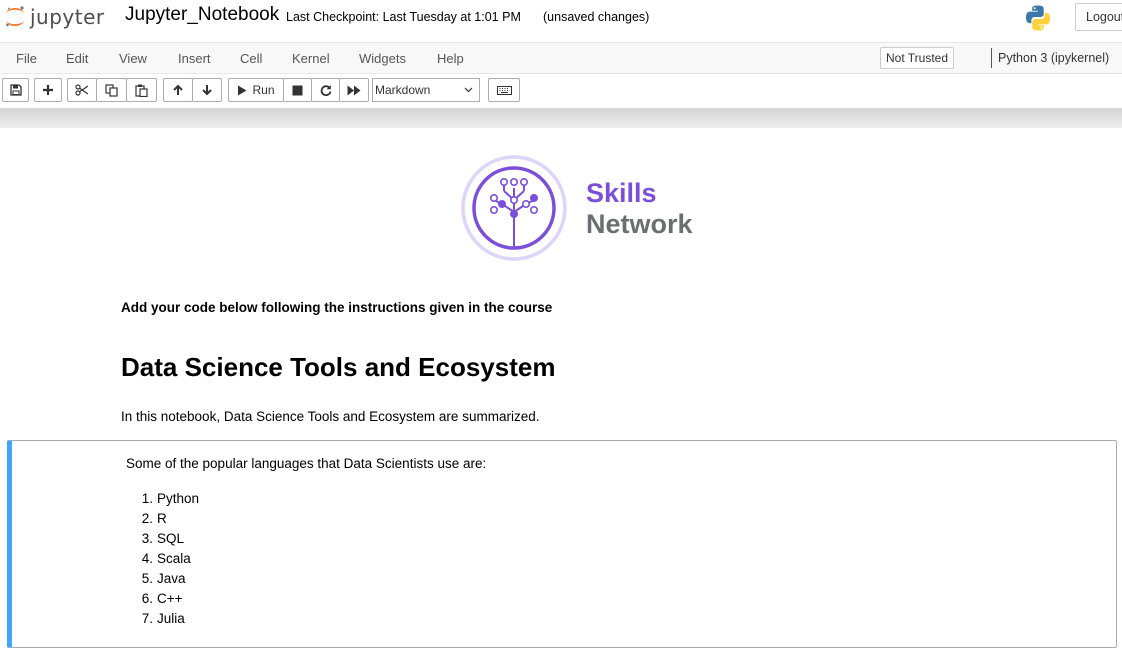  What do you see at coordinates (1053, 58) in the screenshot?
I see `kernel-indicator: Python 3 (ipykernel)` at bounding box center [1053, 58].